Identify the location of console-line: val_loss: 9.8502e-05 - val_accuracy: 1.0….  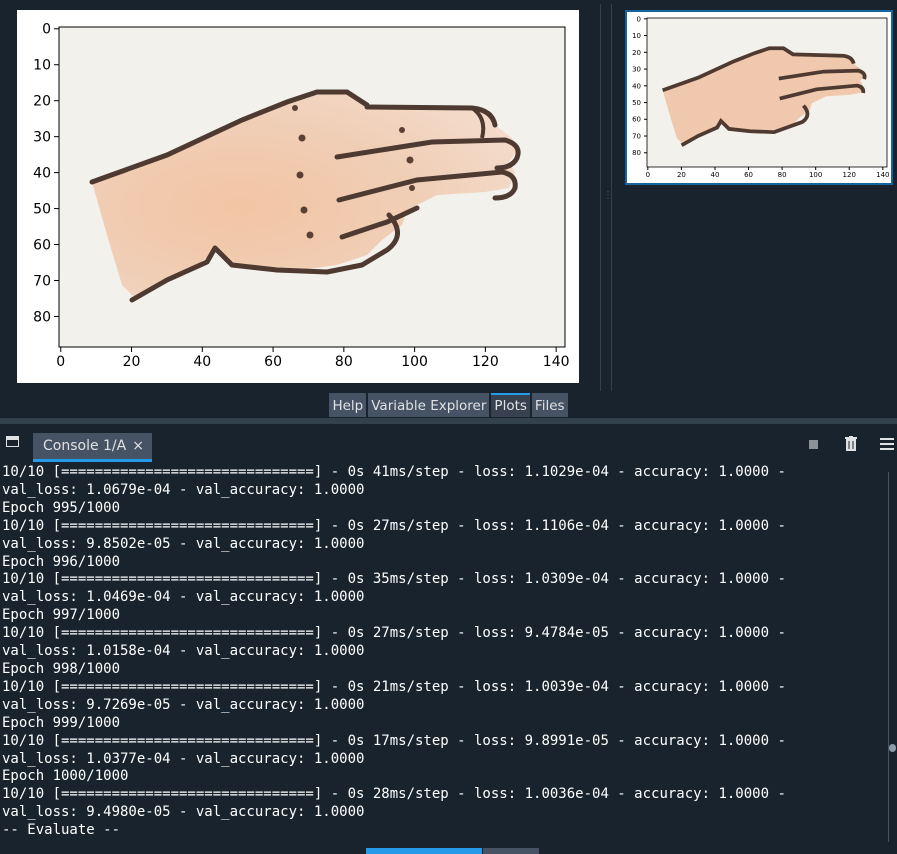
(183, 543).